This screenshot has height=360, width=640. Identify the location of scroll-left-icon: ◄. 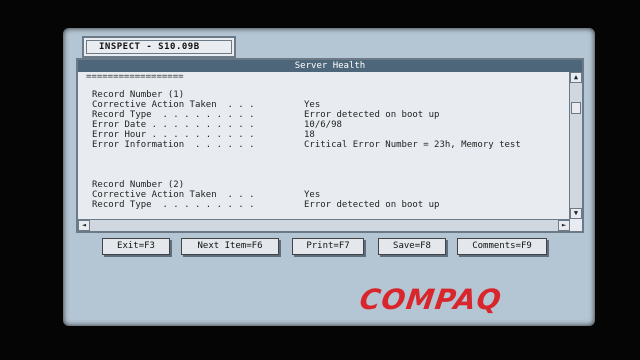
(84, 225).